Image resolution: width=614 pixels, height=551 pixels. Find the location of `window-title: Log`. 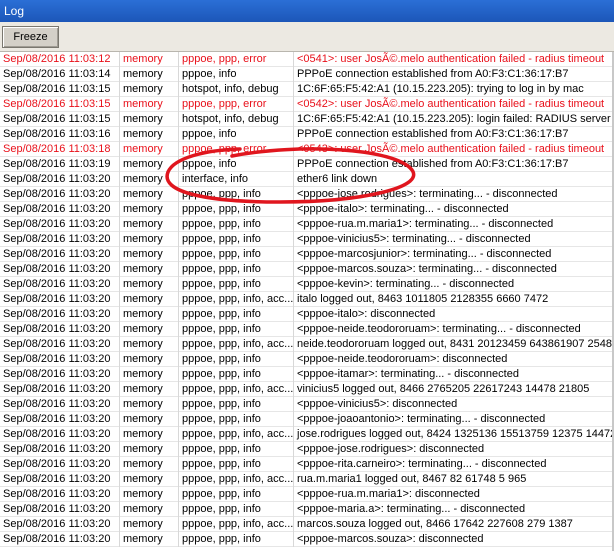

window-title: Log is located at coordinates (307, 11).